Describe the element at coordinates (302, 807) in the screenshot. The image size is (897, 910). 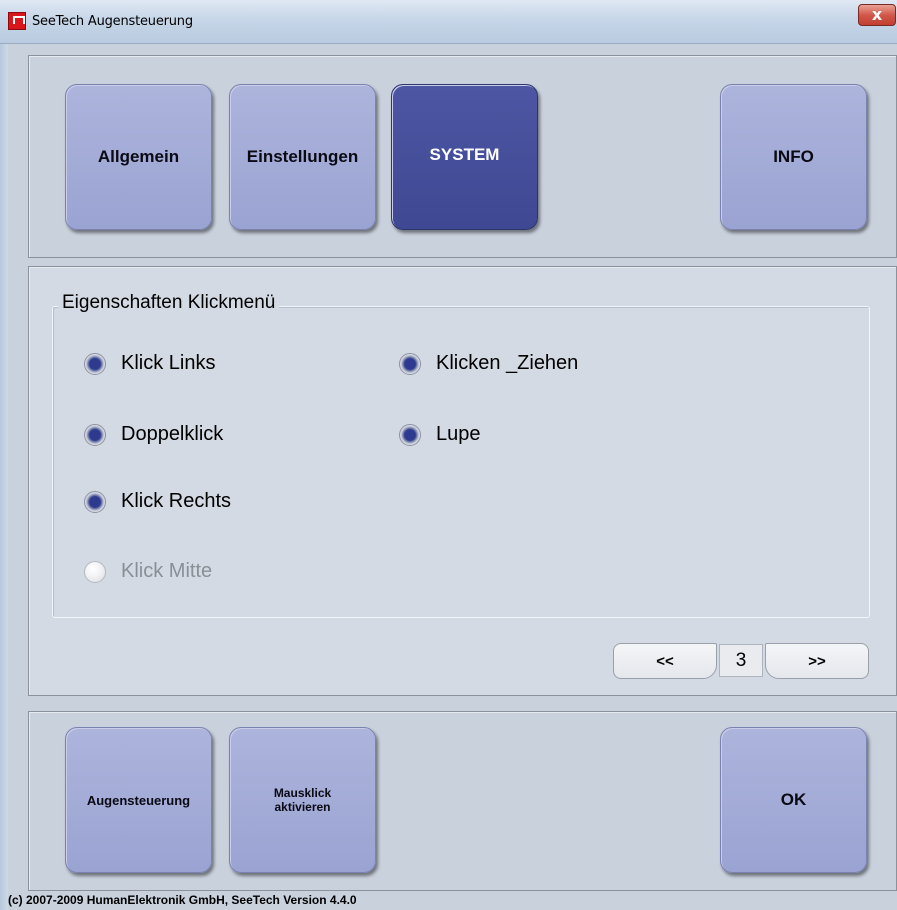
I see `button-label-line2: aktivieren` at that location.